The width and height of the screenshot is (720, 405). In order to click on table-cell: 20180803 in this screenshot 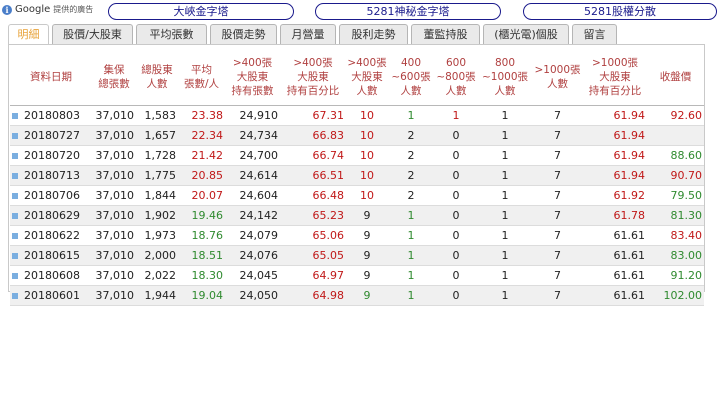, I will do `click(51, 115)`.